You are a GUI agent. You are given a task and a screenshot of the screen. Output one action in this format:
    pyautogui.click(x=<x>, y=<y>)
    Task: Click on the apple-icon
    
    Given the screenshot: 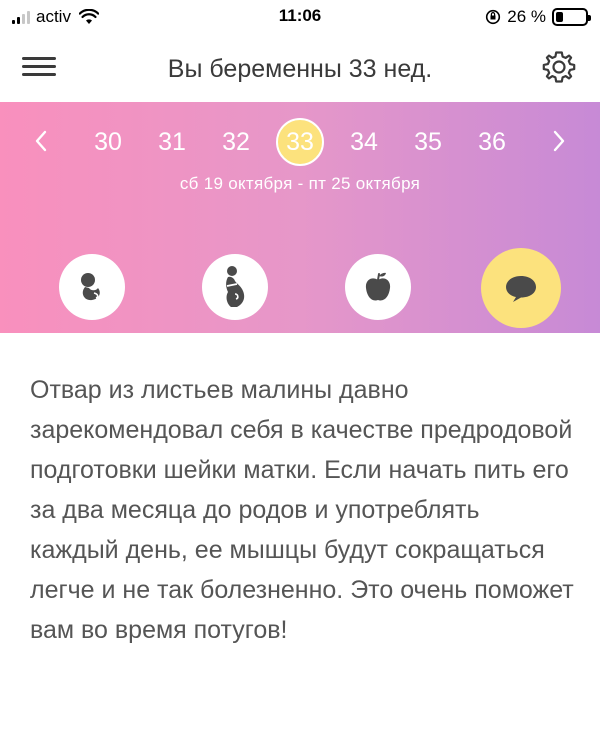 What is the action you would take?
    pyautogui.click(x=378, y=287)
    